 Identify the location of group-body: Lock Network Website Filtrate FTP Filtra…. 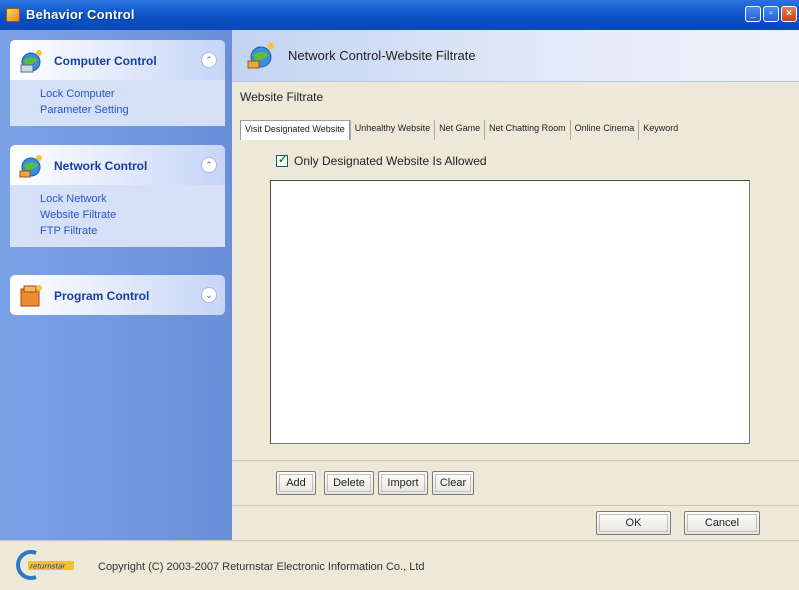
(117, 216).